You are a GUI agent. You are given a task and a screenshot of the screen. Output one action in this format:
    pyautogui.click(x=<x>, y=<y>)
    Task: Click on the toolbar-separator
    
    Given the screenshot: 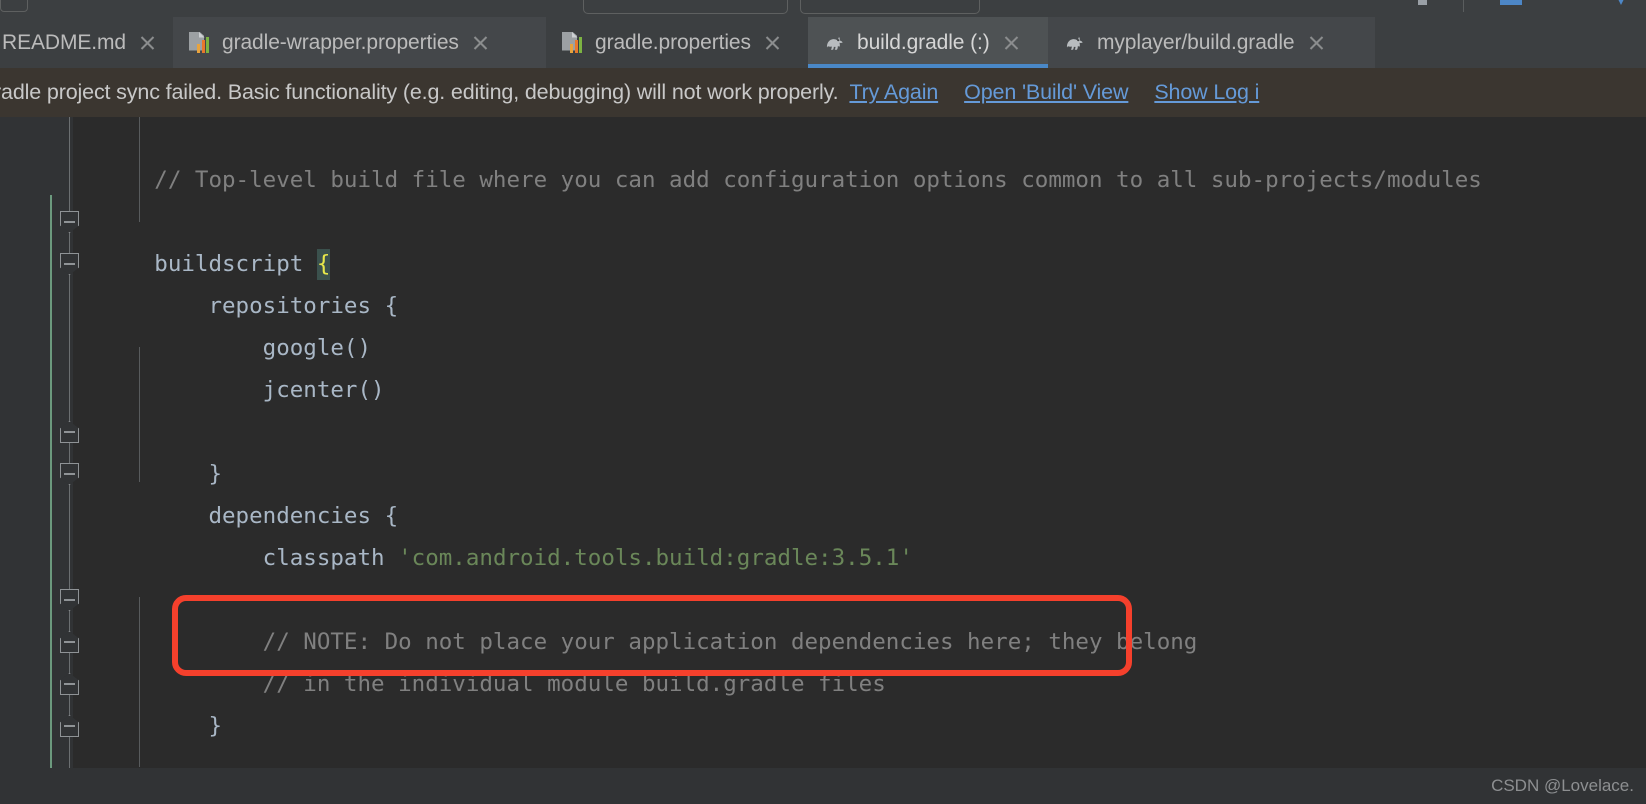 What is the action you would take?
    pyautogui.click(x=1463, y=6)
    